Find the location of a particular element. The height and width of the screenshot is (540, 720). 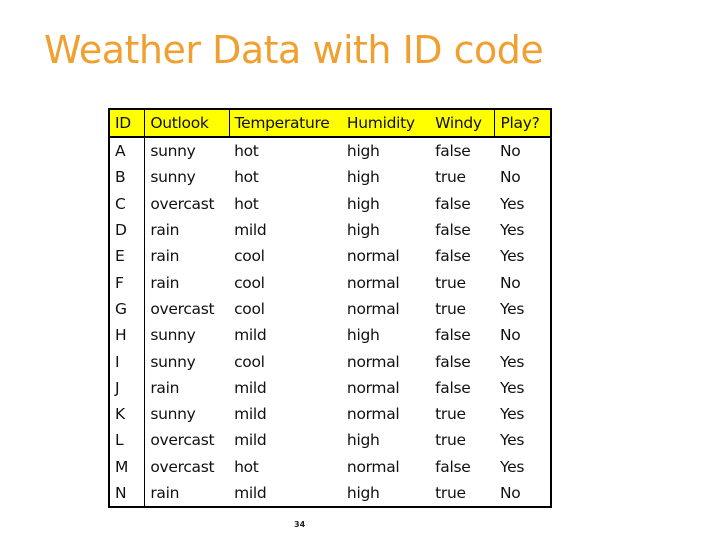

table-row: Govercast cool normal true Yes is located at coordinates (330, 309).